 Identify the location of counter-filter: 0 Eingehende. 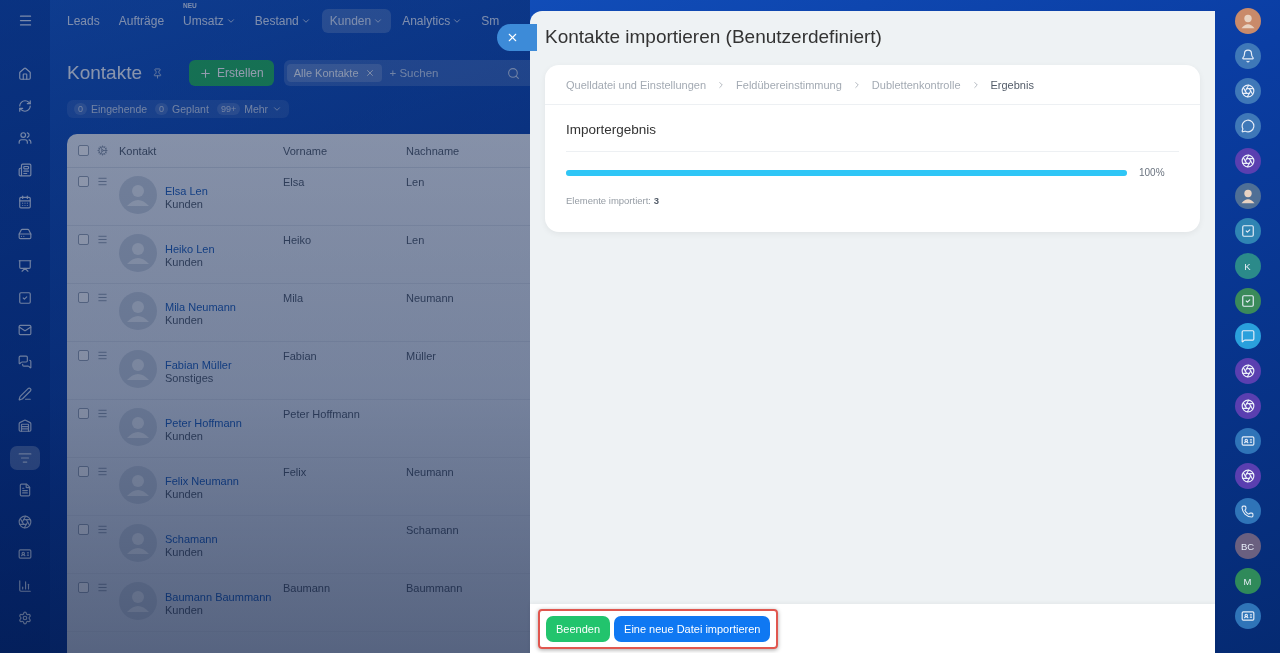
(111, 109).